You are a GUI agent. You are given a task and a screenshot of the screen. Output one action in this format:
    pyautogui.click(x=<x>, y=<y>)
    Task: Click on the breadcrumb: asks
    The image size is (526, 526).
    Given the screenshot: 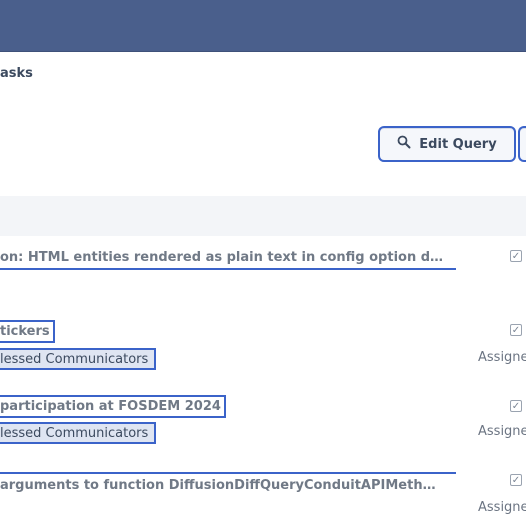 What is the action you would take?
    pyautogui.click(x=263, y=74)
    